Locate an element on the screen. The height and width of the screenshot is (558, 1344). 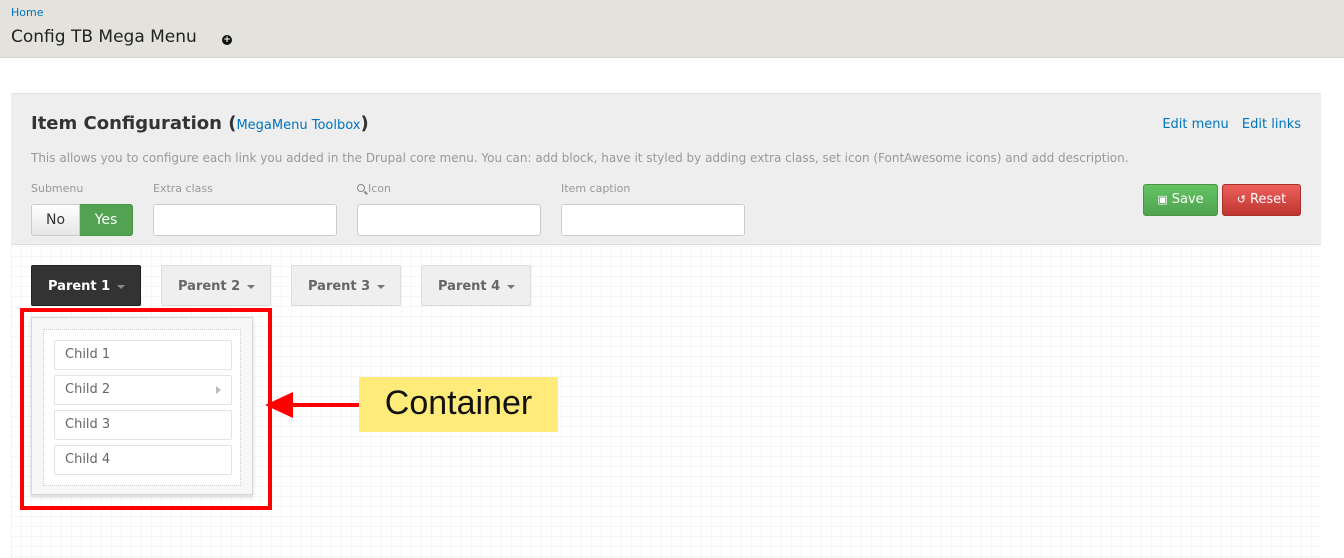
submenu-label: Submenu is located at coordinates (57, 188).